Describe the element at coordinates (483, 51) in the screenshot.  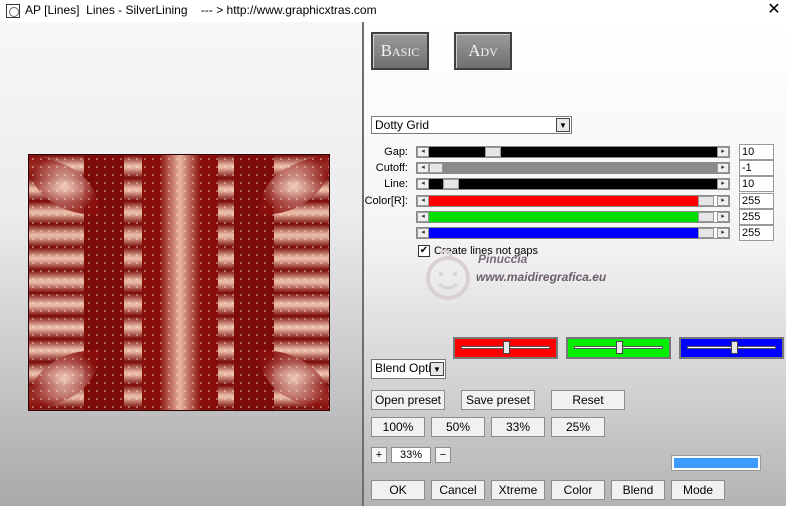
I see `adv-tab-button: Adv` at that location.